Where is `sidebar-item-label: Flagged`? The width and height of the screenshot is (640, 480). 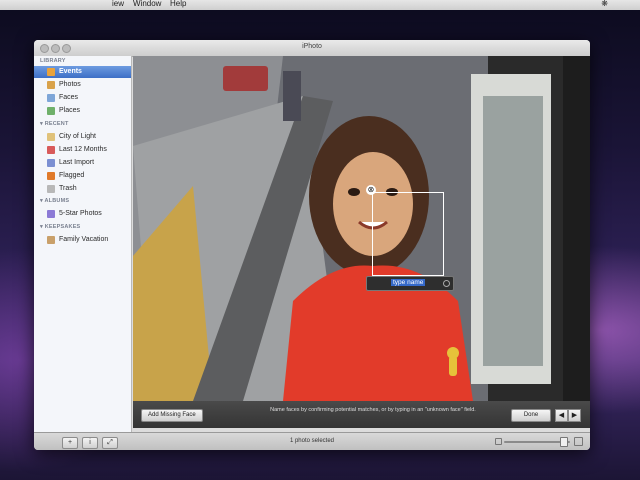 sidebar-item-label: Flagged is located at coordinates (72, 175).